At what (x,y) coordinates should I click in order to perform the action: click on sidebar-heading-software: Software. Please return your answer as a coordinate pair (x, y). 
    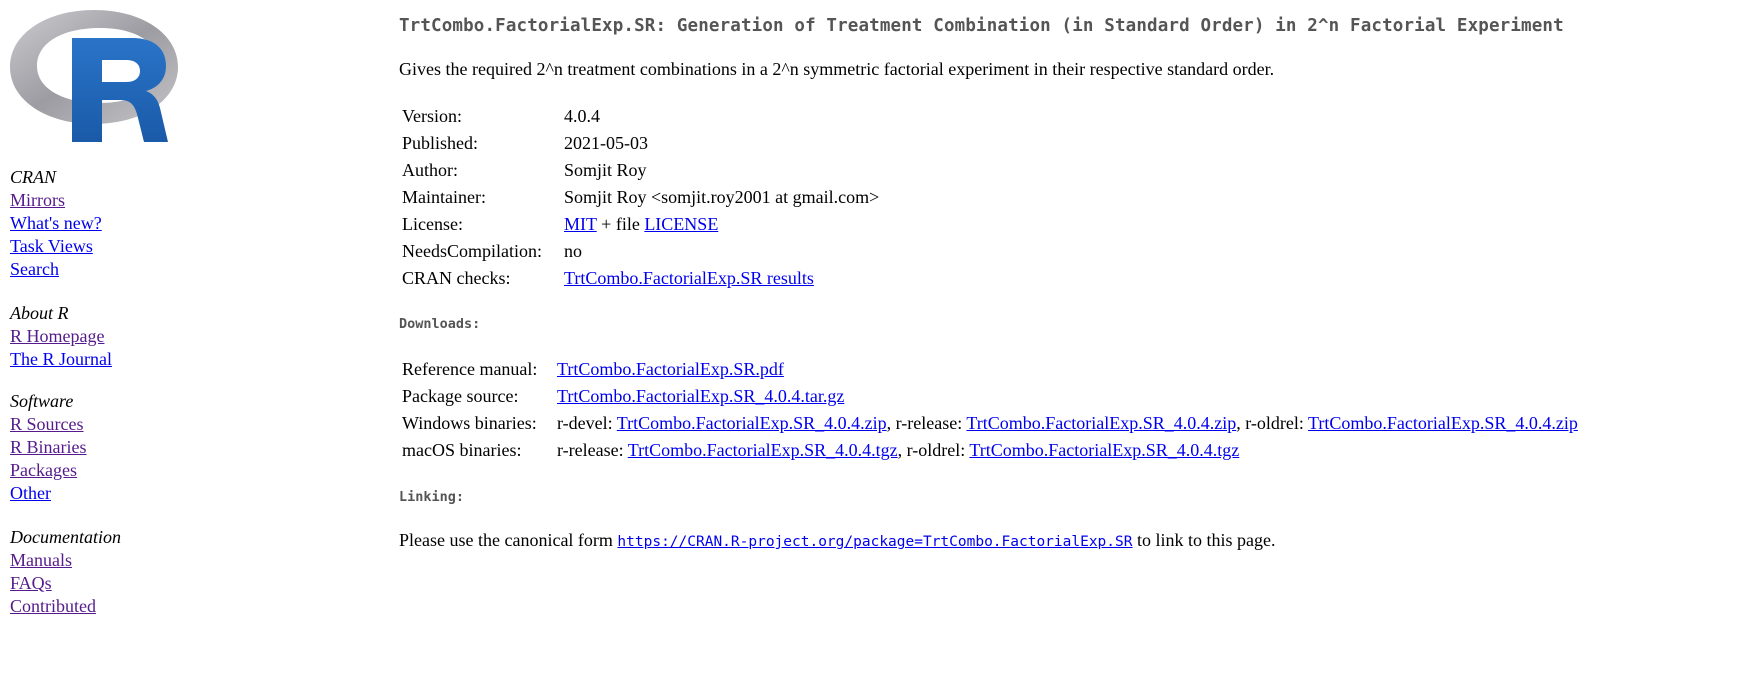
    Looking at the image, I should click on (42, 401).